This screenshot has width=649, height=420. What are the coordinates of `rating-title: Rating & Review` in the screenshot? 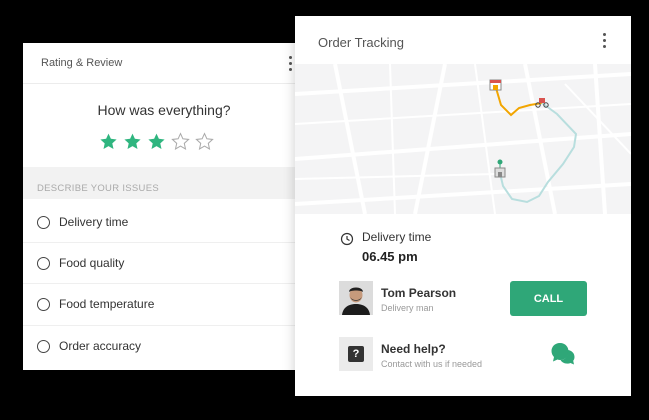 It's located at (82, 63).